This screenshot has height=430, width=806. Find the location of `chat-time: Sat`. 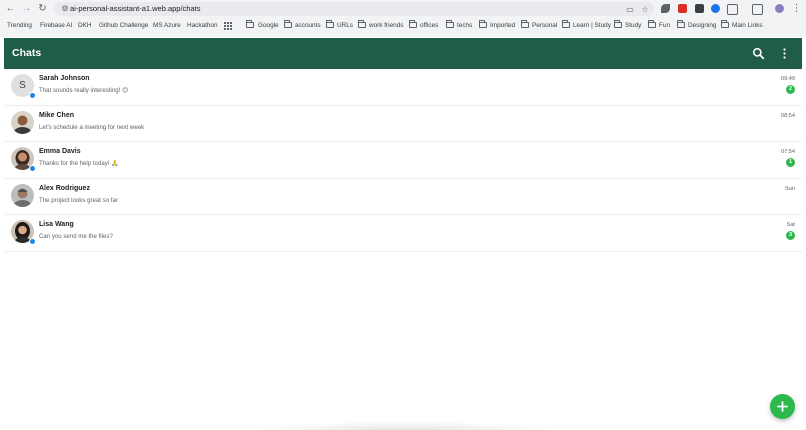

chat-time: Sat is located at coordinates (790, 225).